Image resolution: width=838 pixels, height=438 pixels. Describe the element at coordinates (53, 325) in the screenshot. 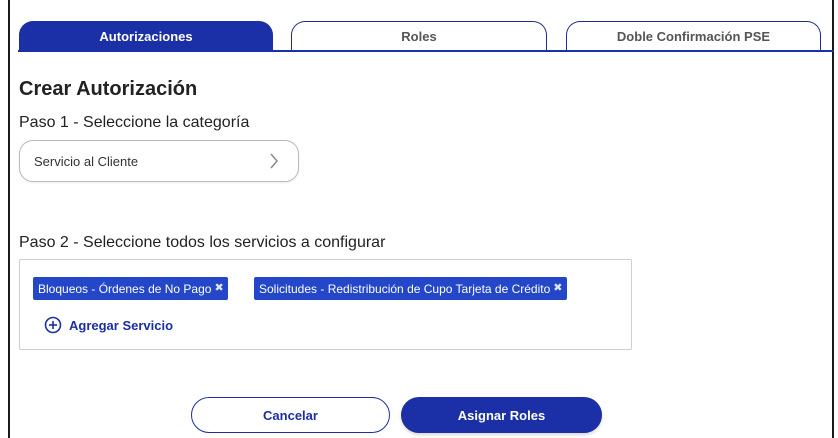

I see `plus-circle-icon` at that location.